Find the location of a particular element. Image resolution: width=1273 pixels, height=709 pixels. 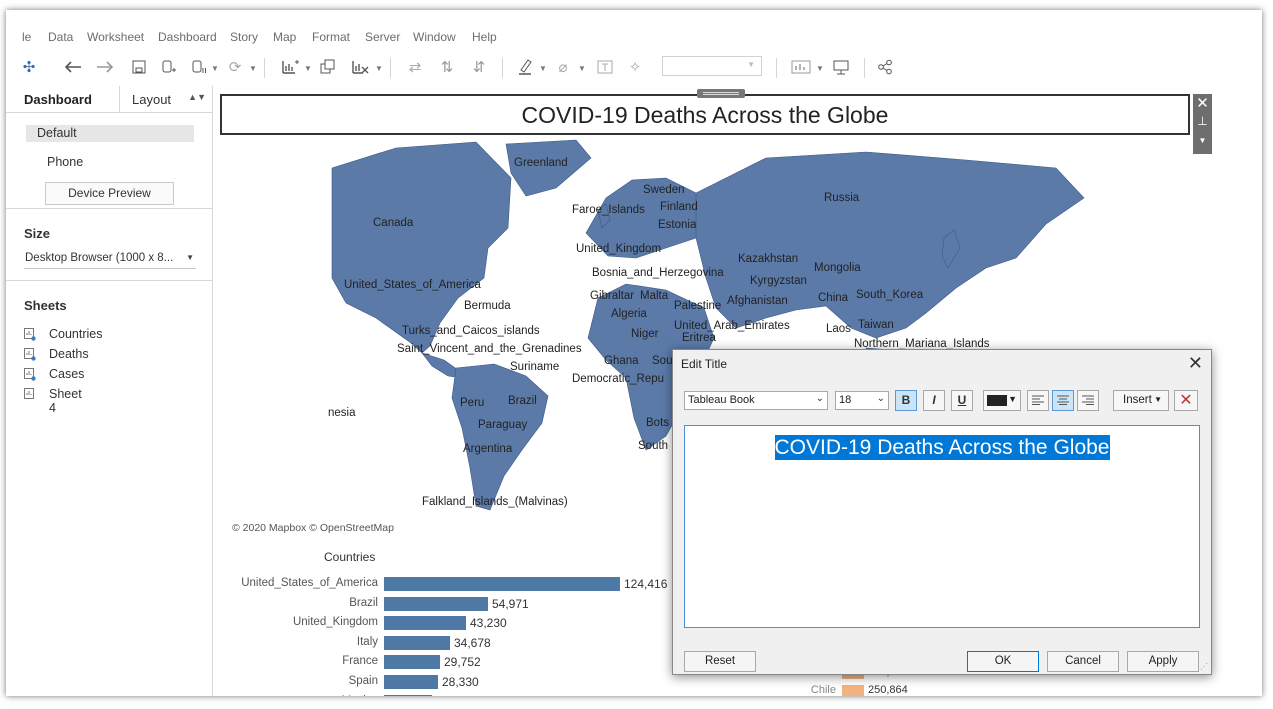

drag-handle-icon is located at coordinates (721, 93).